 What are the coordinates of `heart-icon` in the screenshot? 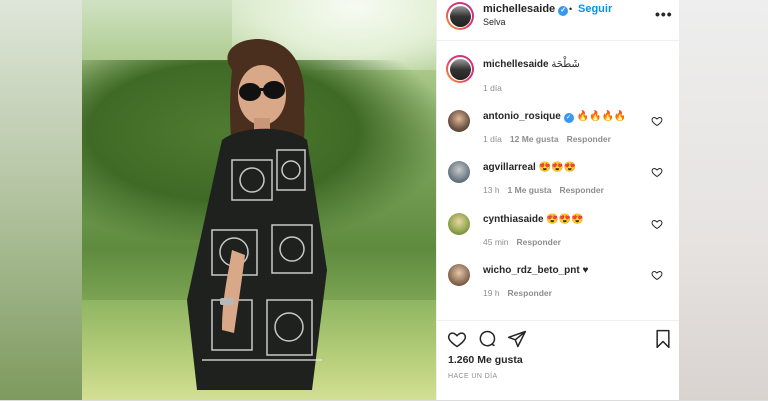 It's located at (457, 339).